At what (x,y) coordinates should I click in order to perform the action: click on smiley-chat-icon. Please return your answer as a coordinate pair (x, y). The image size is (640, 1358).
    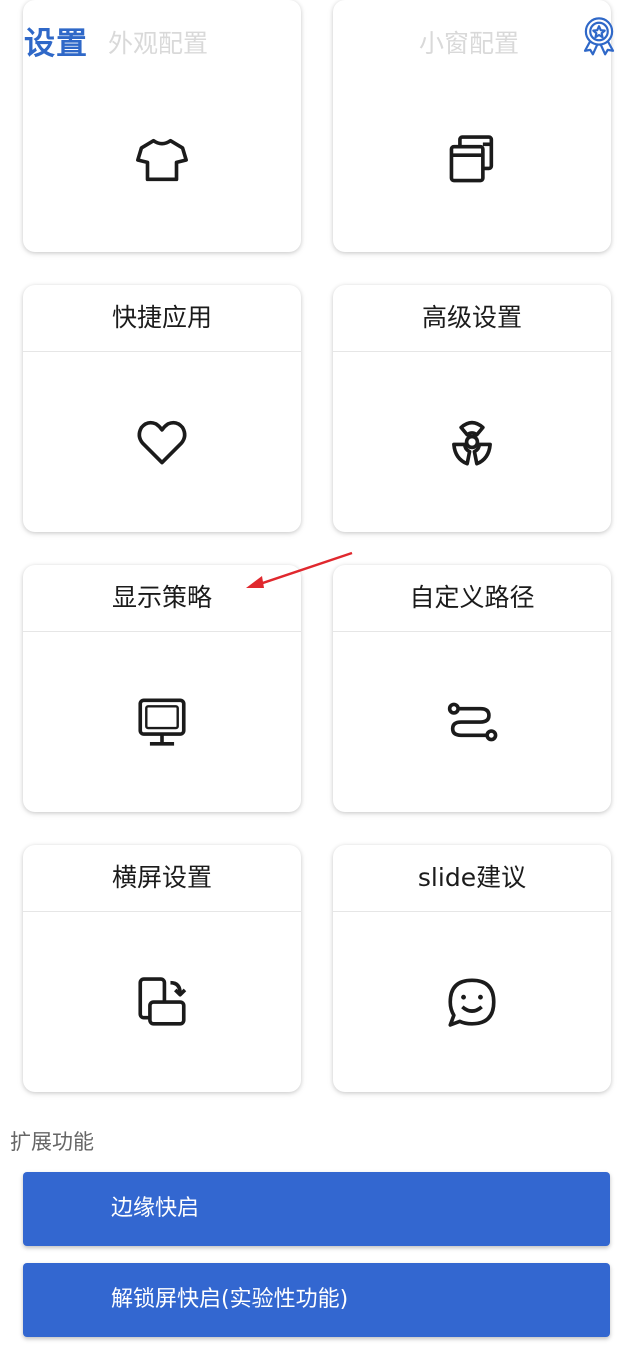
    Looking at the image, I should click on (472, 1002).